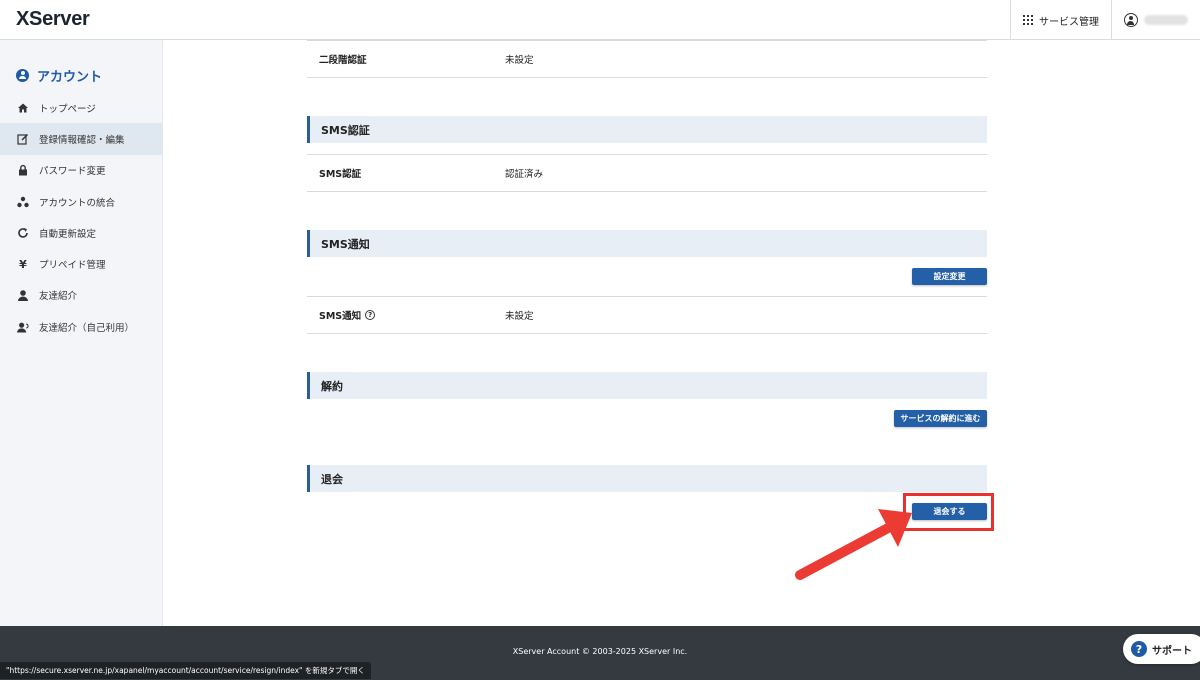  What do you see at coordinates (370, 315) in the screenshot?
I see `help-icon: ?` at bounding box center [370, 315].